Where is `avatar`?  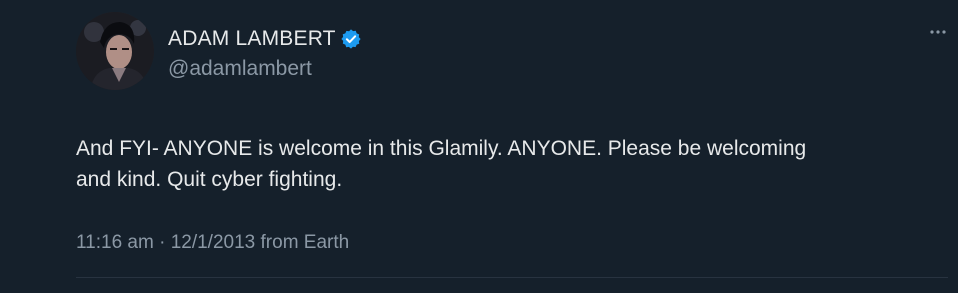 avatar is located at coordinates (115, 51).